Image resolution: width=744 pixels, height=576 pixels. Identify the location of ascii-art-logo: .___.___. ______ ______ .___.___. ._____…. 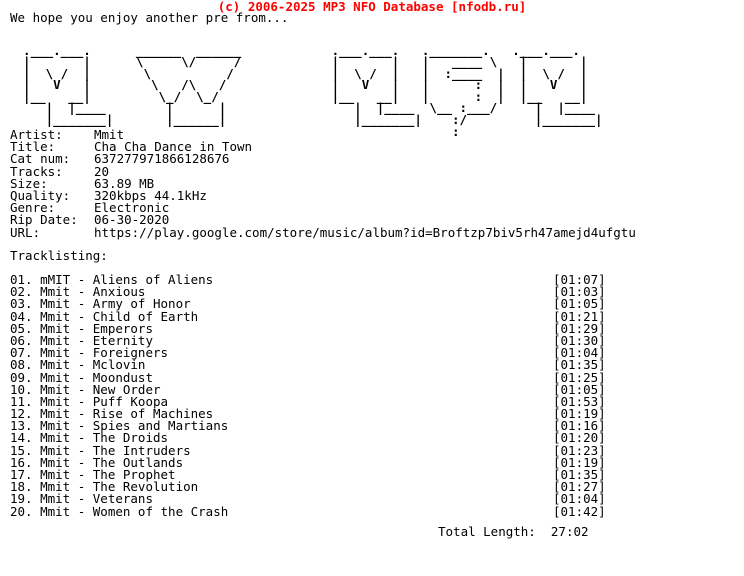
(313, 90).